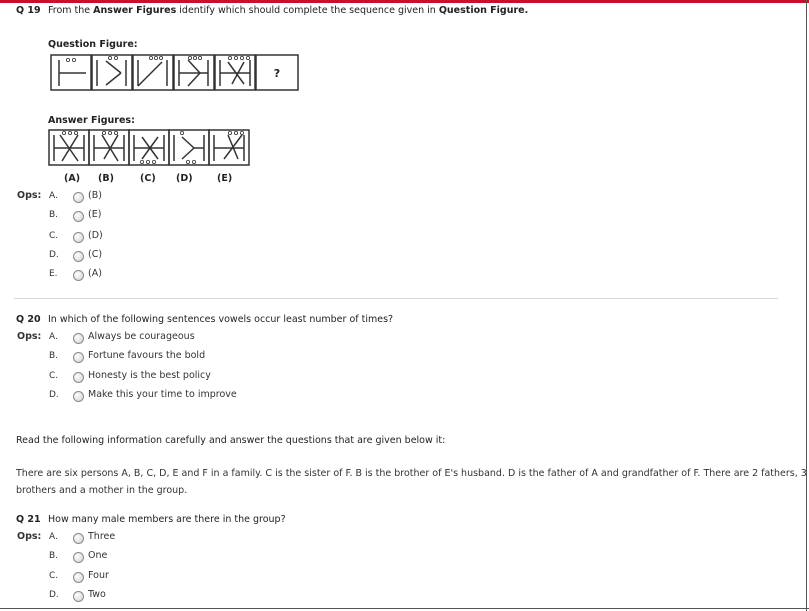 The height and width of the screenshot is (611, 809). I want to click on option-text: Fortune favours the bold, so click(146, 355).